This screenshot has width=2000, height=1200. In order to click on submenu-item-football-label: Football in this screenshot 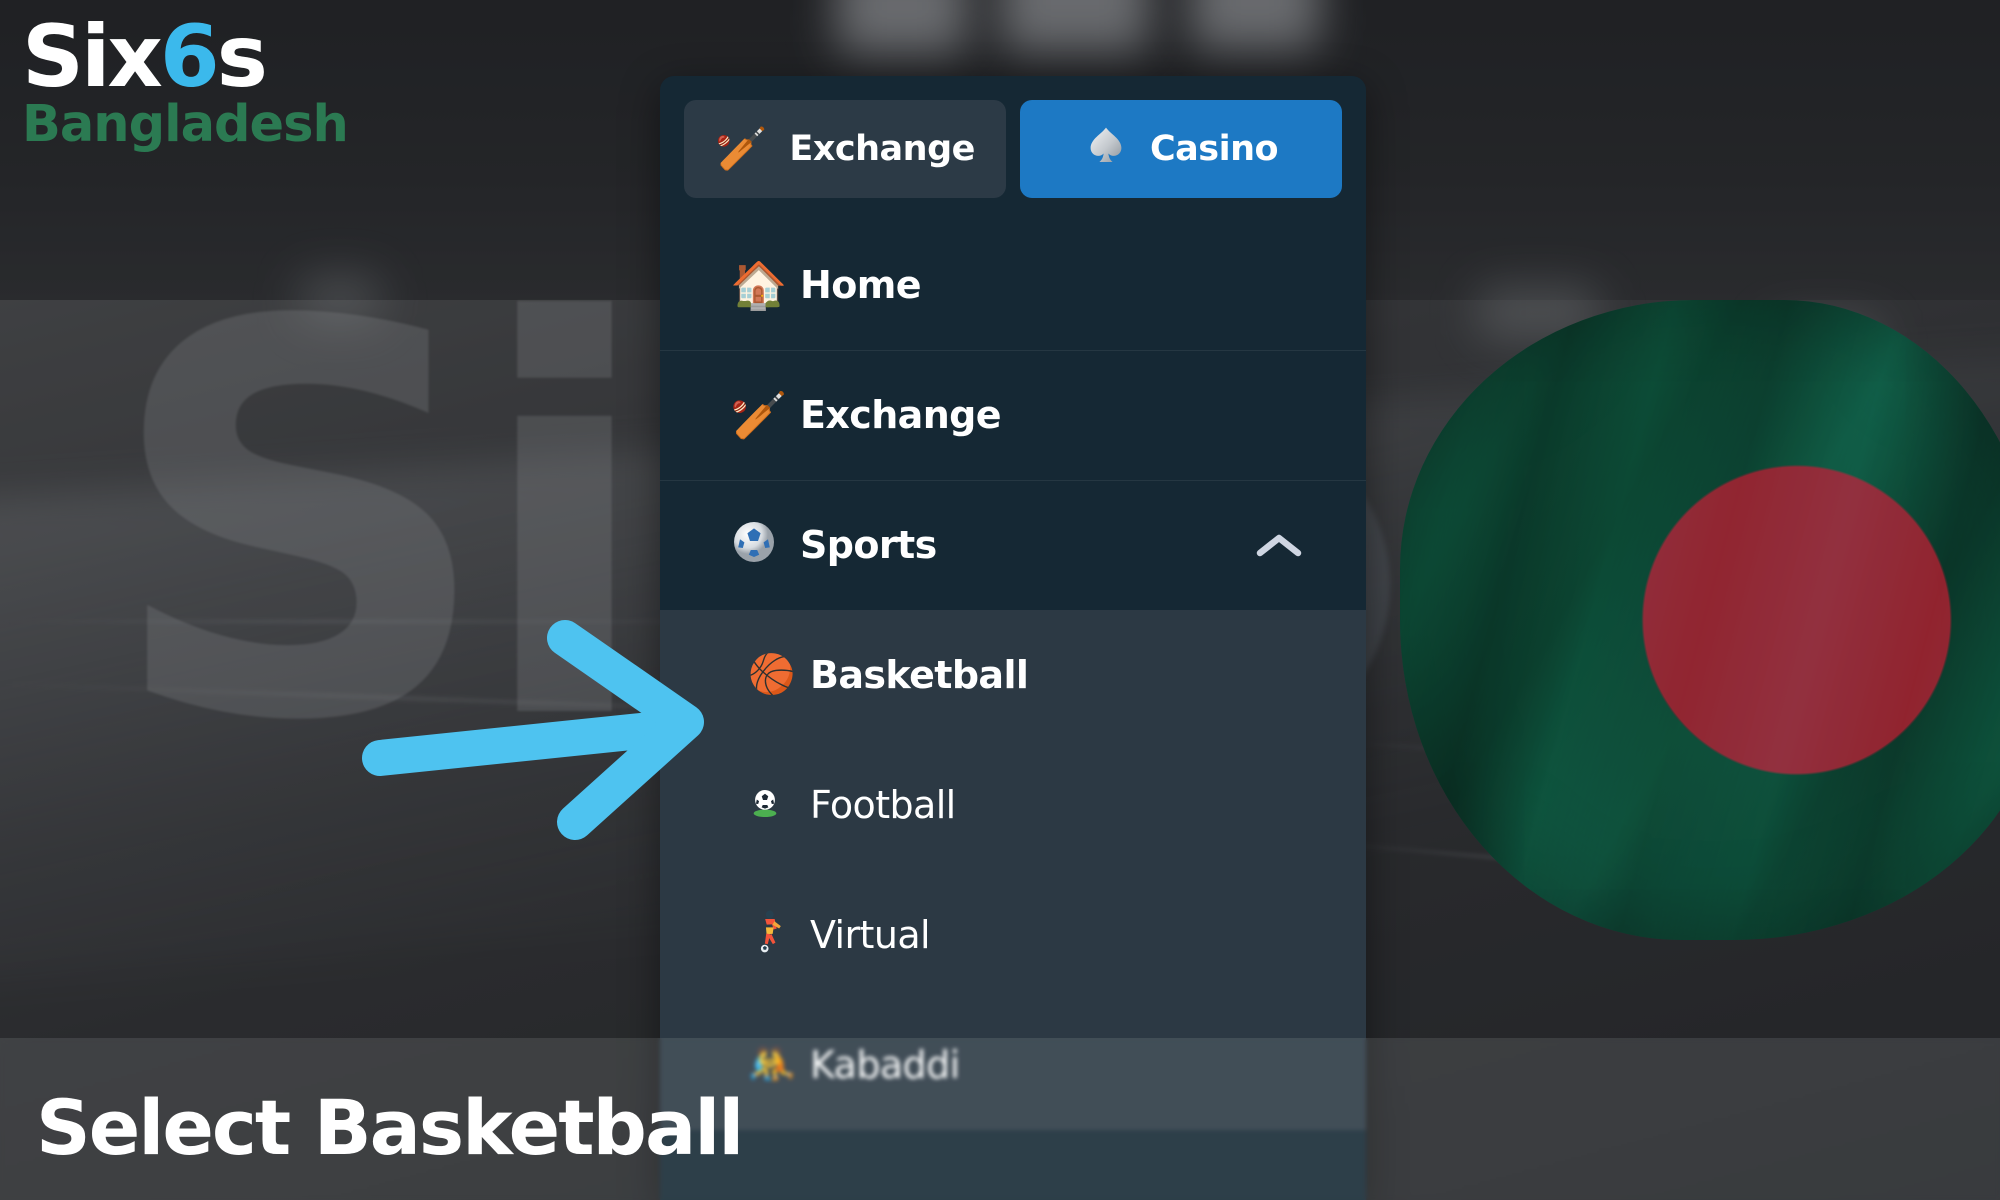, I will do `click(883, 805)`.